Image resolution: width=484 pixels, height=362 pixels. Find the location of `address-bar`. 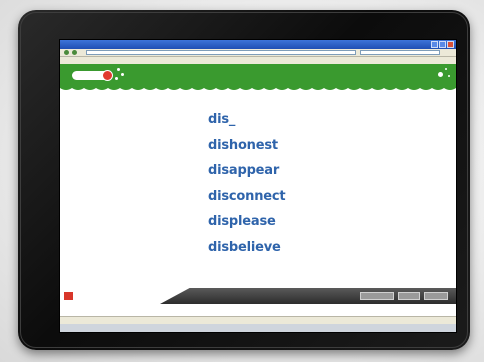

address-bar is located at coordinates (258, 53).